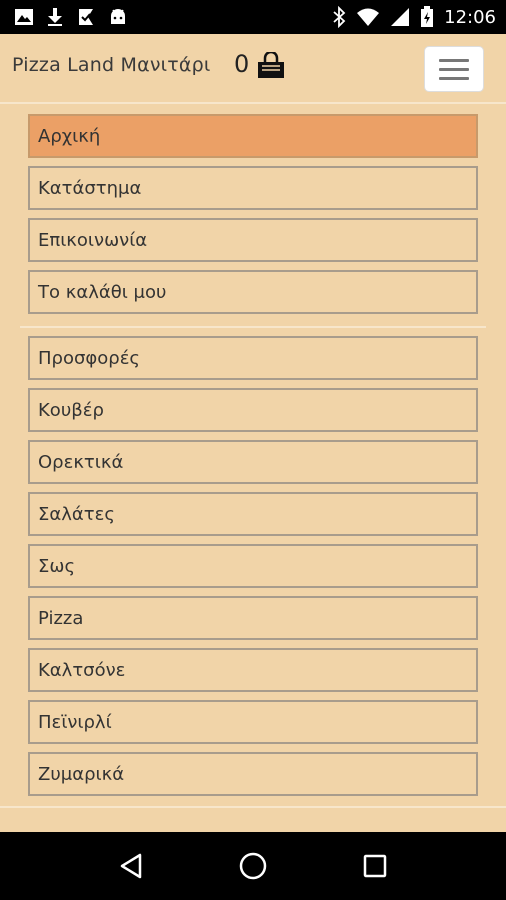 The height and width of the screenshot is (900, 506). I want to click on system-nav-bar, so click(253, 866).